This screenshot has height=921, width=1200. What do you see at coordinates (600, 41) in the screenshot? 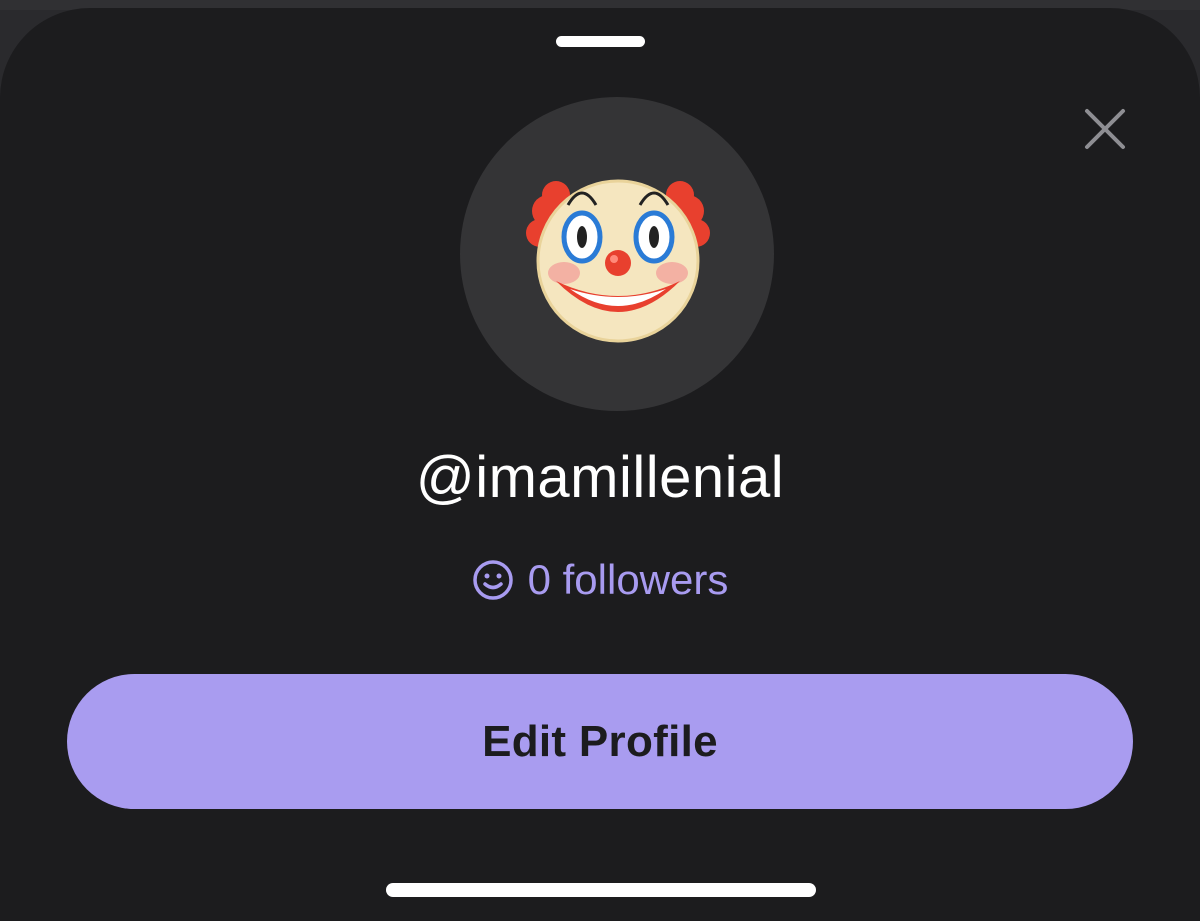
I see `sheet-grabber-handle` at bounding box center [600, 41].